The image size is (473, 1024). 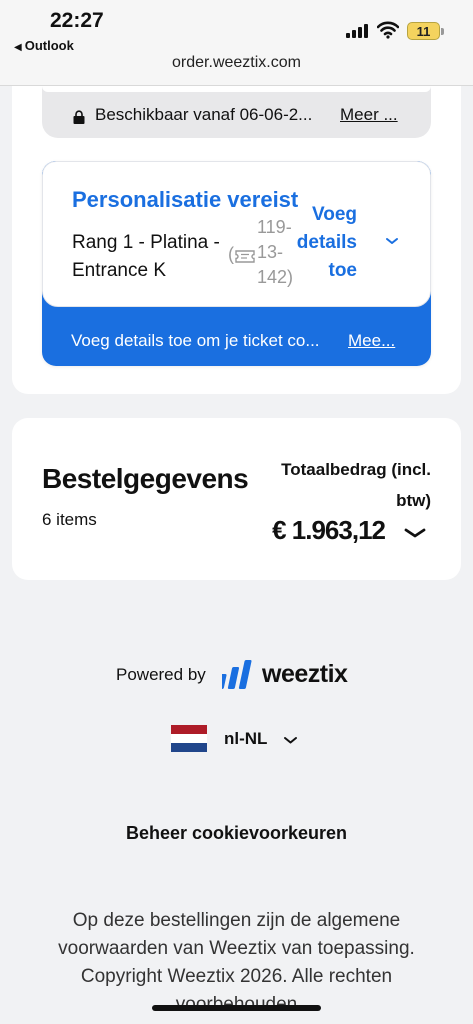 What do you see at coordinates (237, 674) in the screenshot?
I see `weeztix-logo-icon` at bounding box center [237, 674].